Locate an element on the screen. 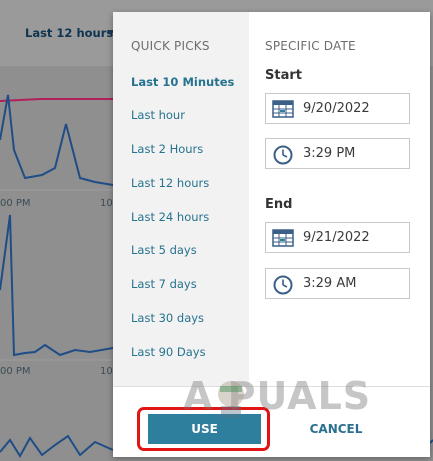 The height and width of the screenshot is (461, 433). popup-footer: USE CANCEL is located at coordinates (271, 421).